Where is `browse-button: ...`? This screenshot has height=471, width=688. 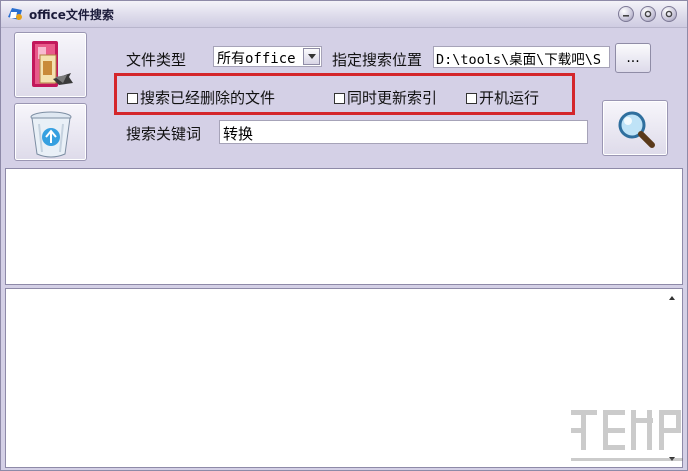
browse-button: ... is located at coordinates (633, 58).